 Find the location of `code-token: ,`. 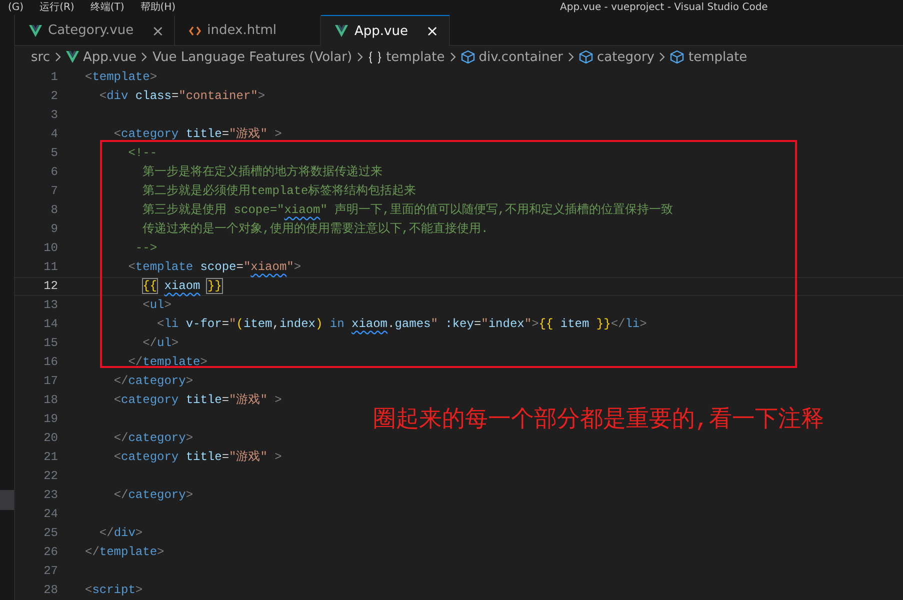

code-token: , is located at coordinates (276, 324).